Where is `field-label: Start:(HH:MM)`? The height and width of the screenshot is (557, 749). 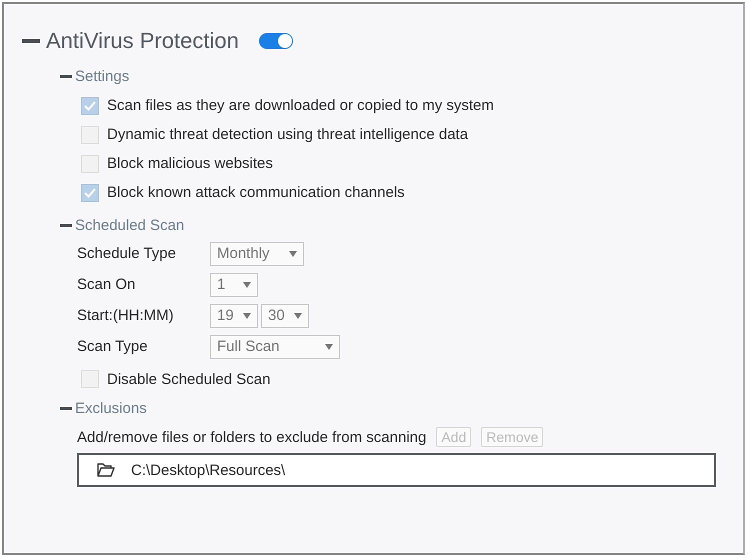
field-label: Start:(HH:MM) is located at coordinates (126, 315).